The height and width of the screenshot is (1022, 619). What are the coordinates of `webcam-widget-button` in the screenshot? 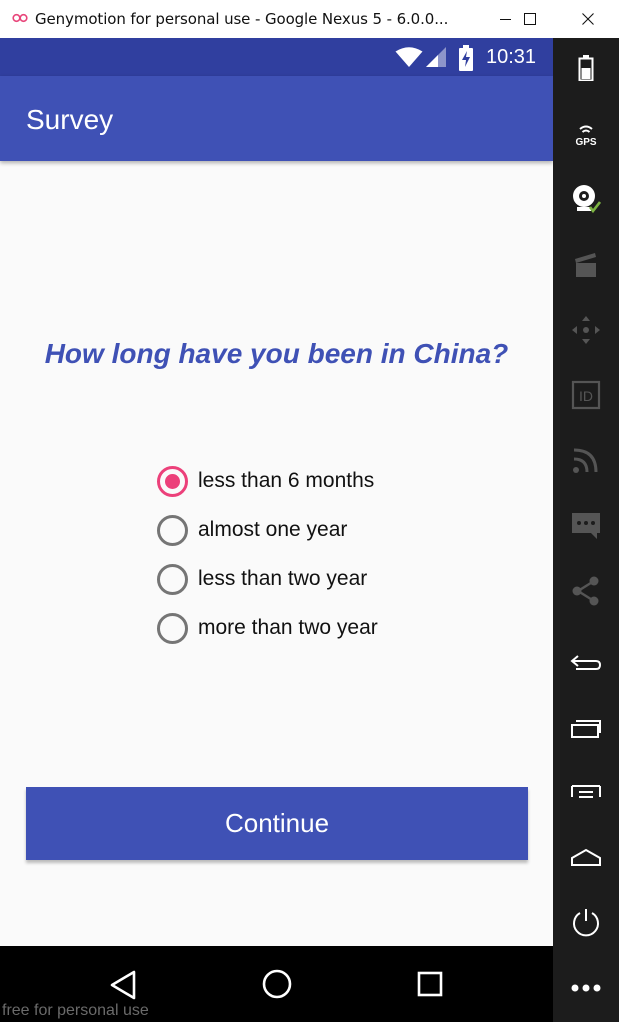 It's located at (586, 199).